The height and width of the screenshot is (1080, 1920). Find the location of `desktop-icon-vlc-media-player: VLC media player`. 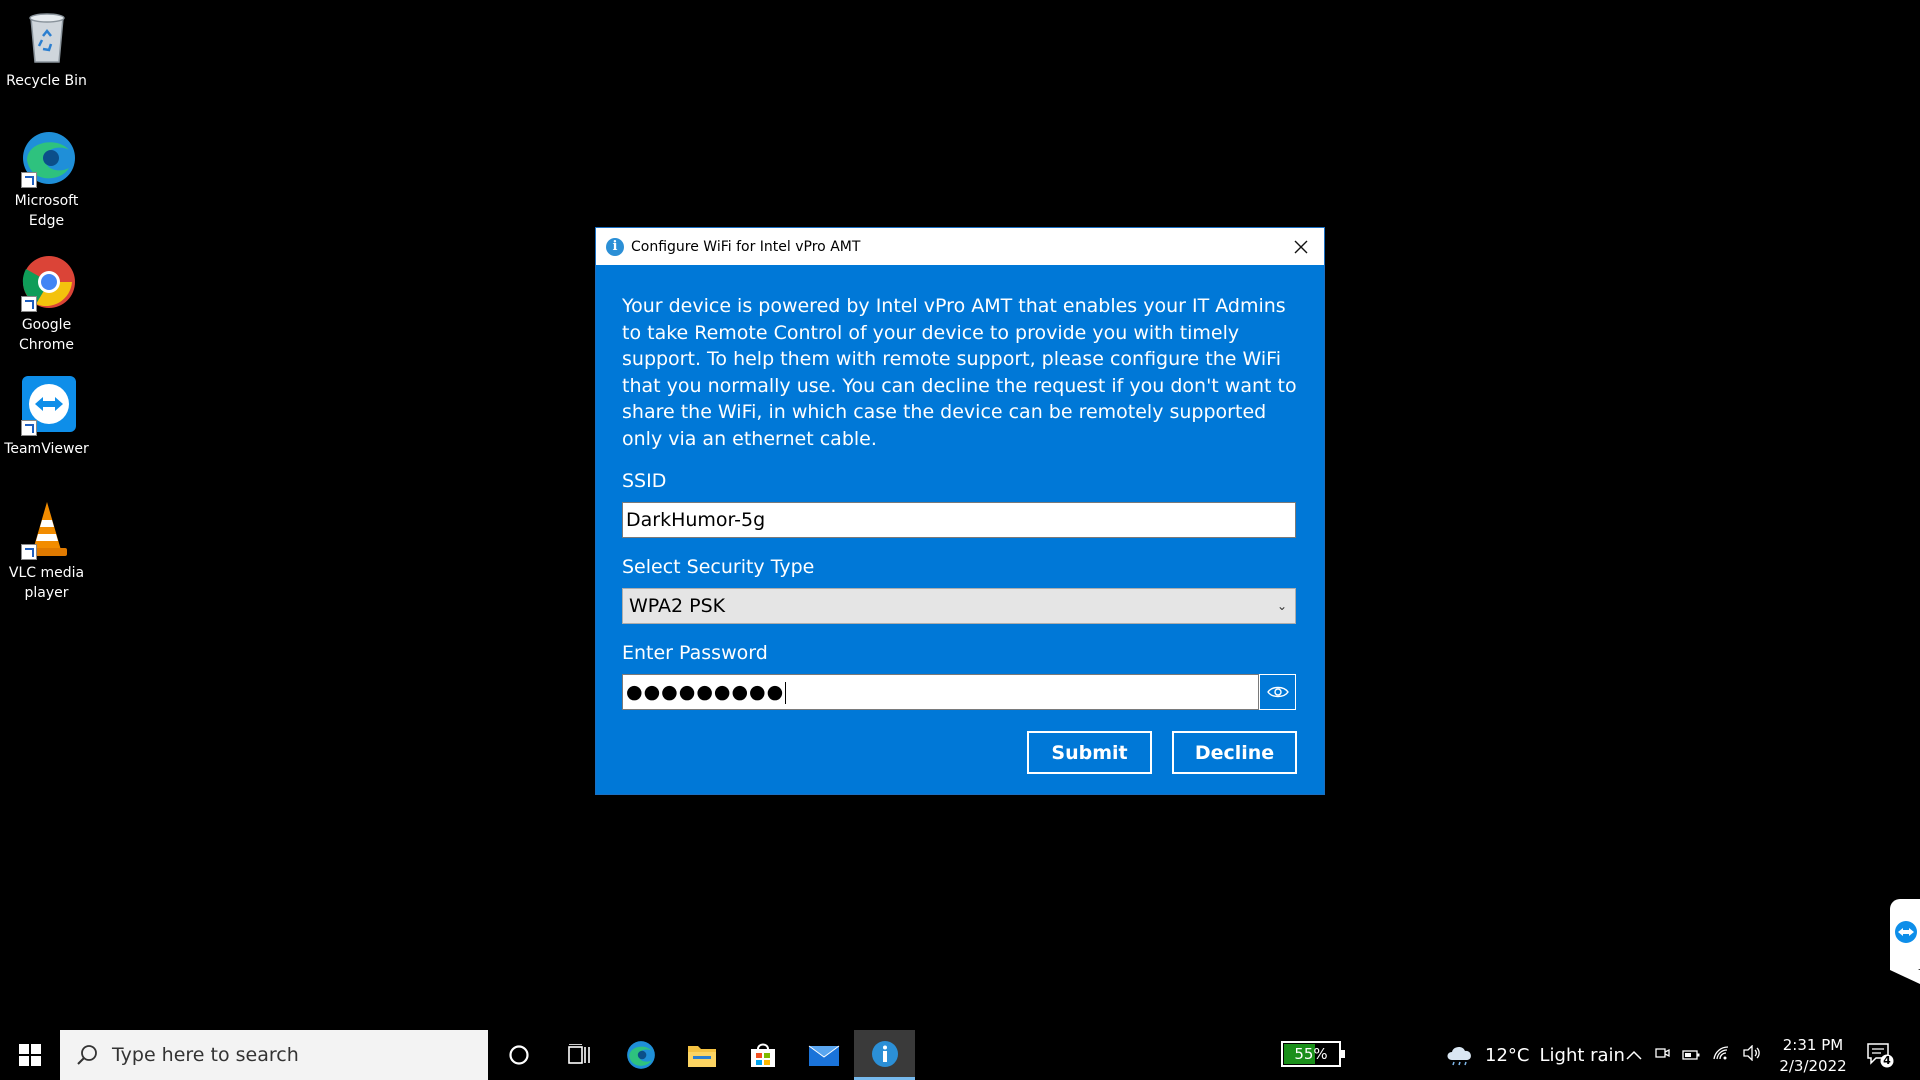

desktop-icon-vlc-media-player: VLC media player is located at coordinates (46, 551).